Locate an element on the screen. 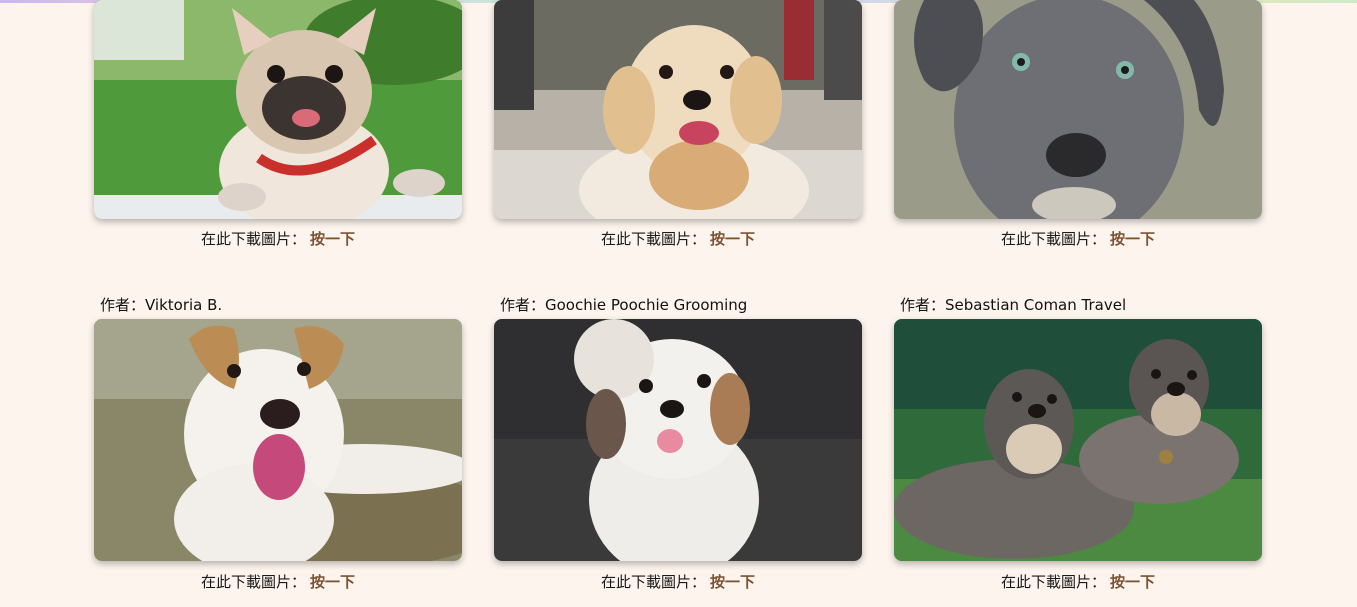 This screenshot has height=607, width=1357. french-bulldog-image is located at coordinates (278, 109).